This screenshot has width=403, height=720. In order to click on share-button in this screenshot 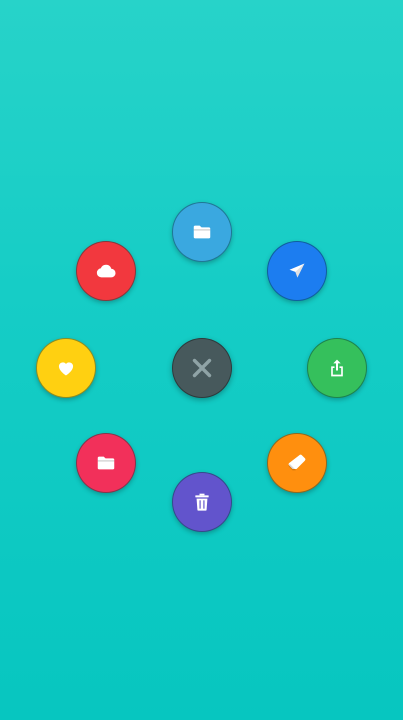, I will do `click(337, 368)`.